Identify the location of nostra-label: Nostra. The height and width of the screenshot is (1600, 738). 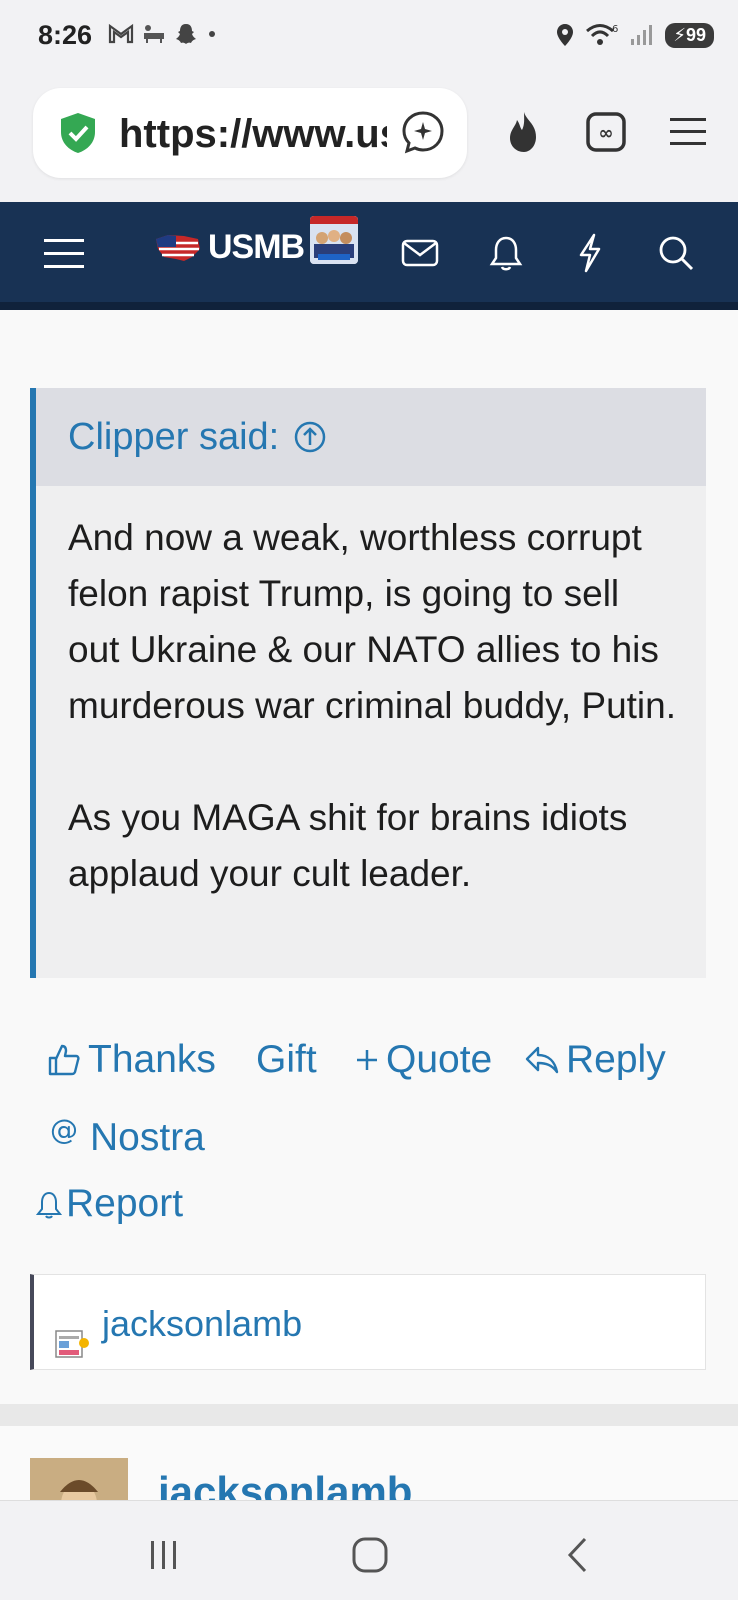
(147, 1137).